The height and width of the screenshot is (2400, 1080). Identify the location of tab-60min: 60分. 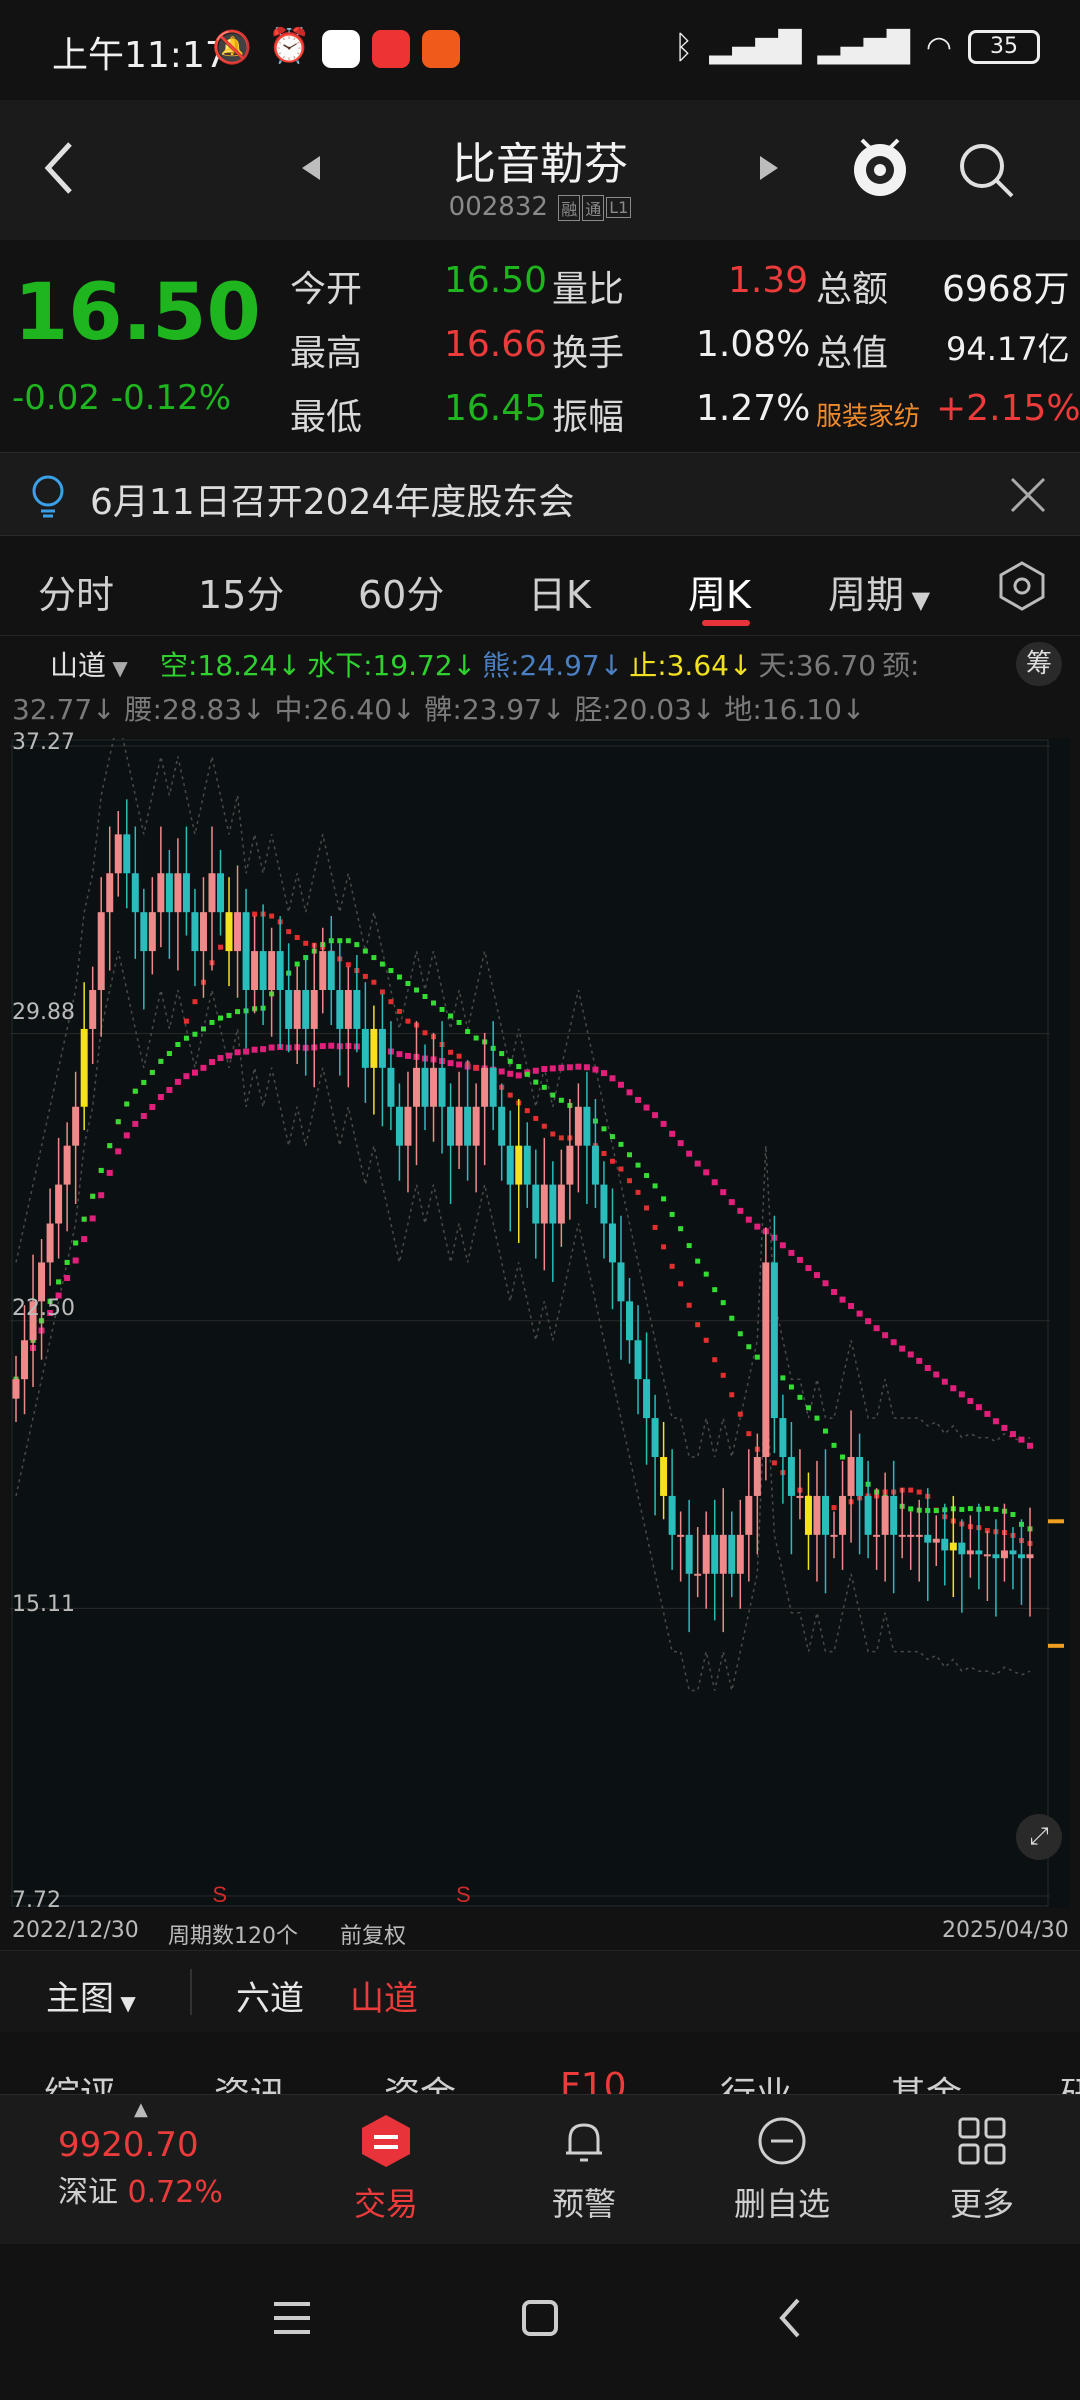
(401, 591).